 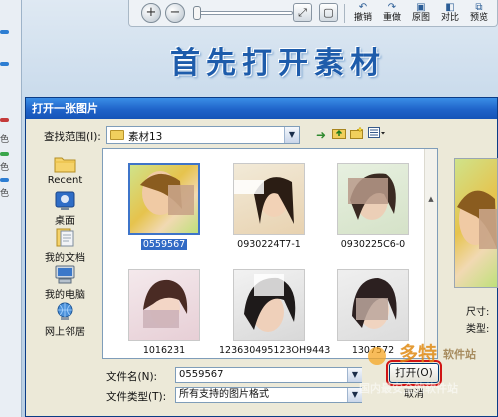 What do you see at coordinates (268, 395) in the screenshot?
I see `filetype-select: 所有支持的图片格式` at bounding box center [268, 395].